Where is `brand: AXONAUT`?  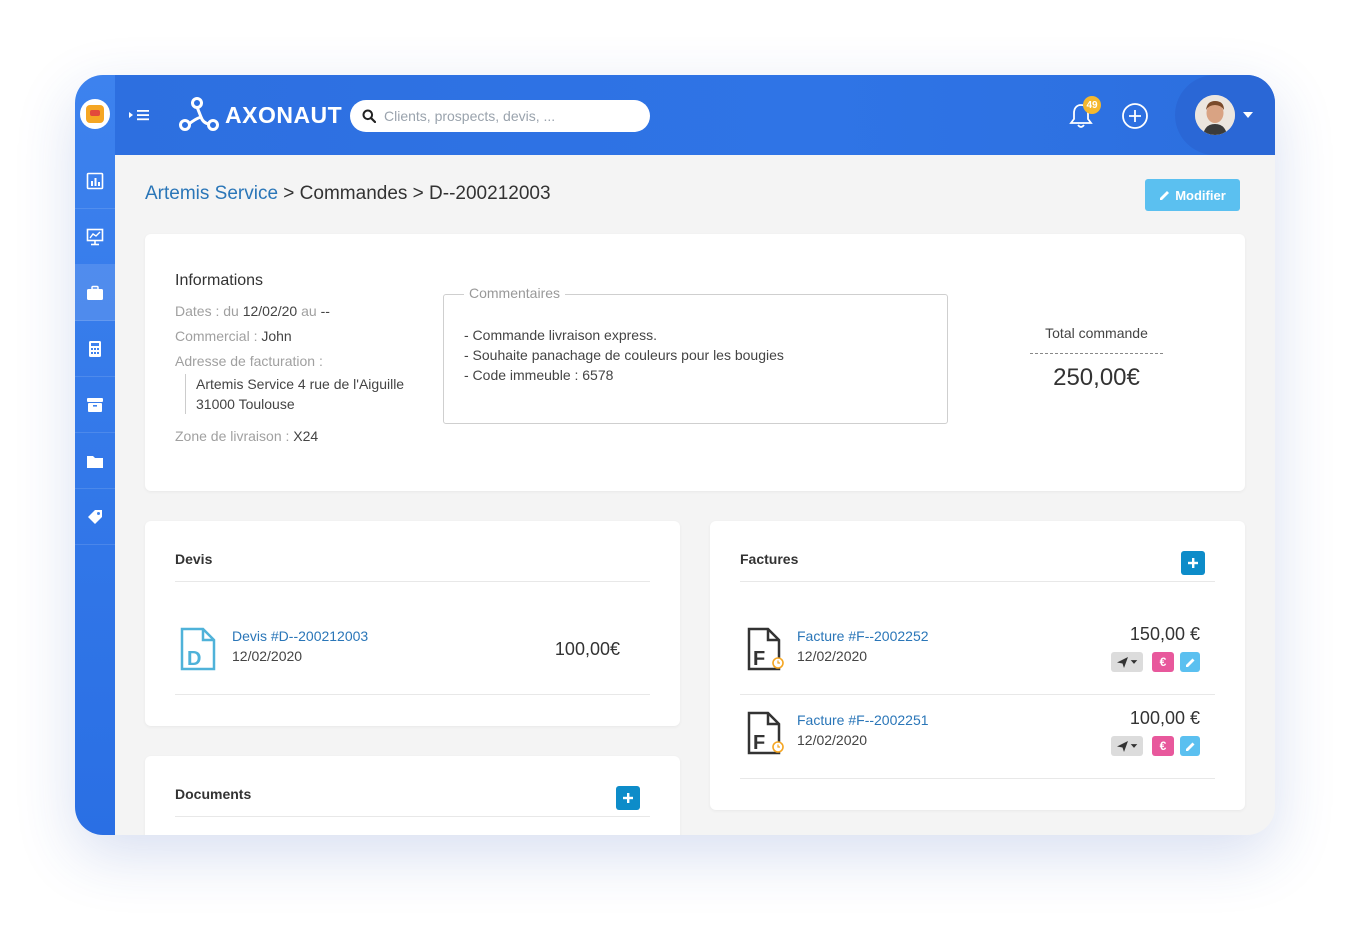
brand: AXONAUT is located at coordinates (260, 115).